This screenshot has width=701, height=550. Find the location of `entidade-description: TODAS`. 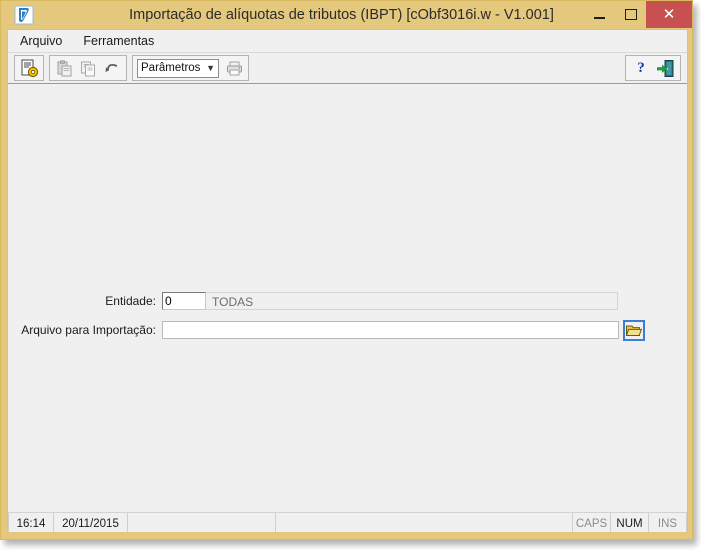

entidade-description: TODAS is located at coordinates (233, 302).